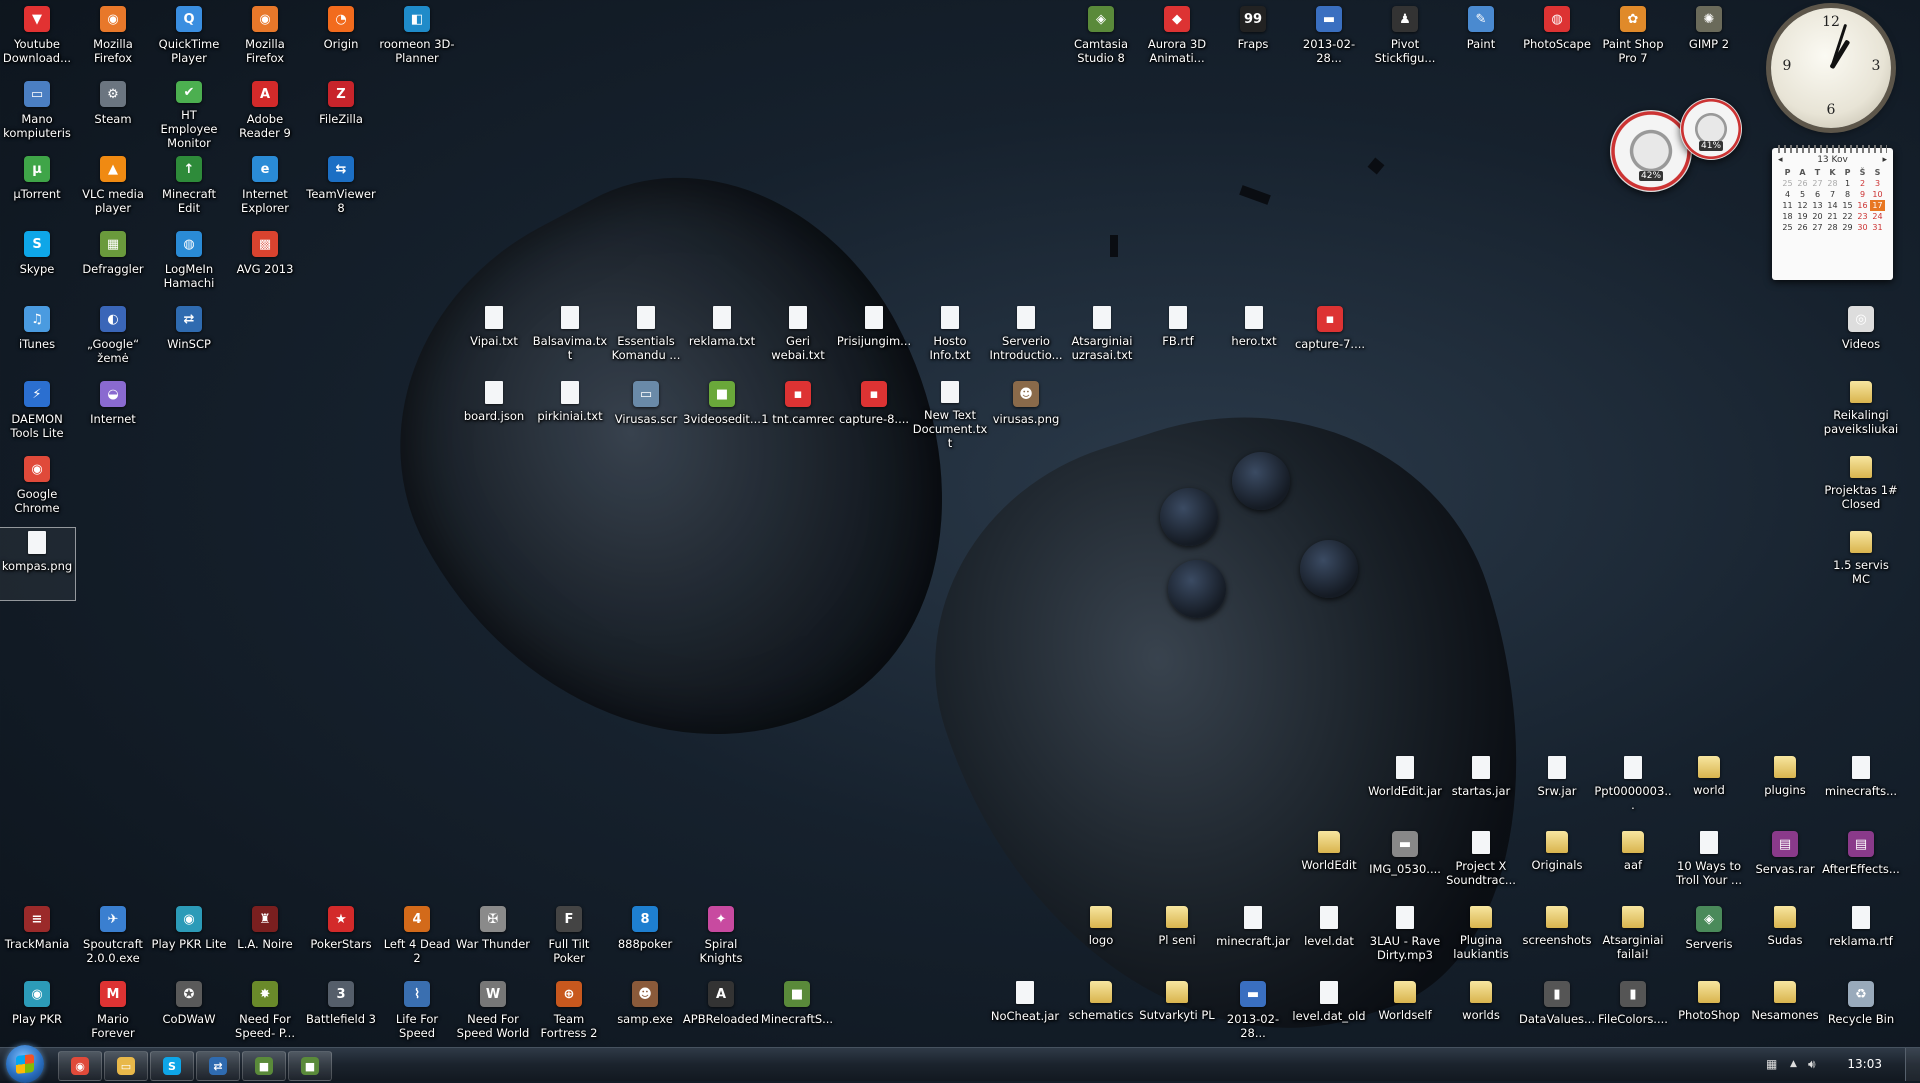 Image resolution: width=1920 pixels, height=1083 pixels. What do you see at coordinates (37, 264) in the screenshot?
I see `desktop-icon-skype: S Skype` at bounding box center [37, 264].